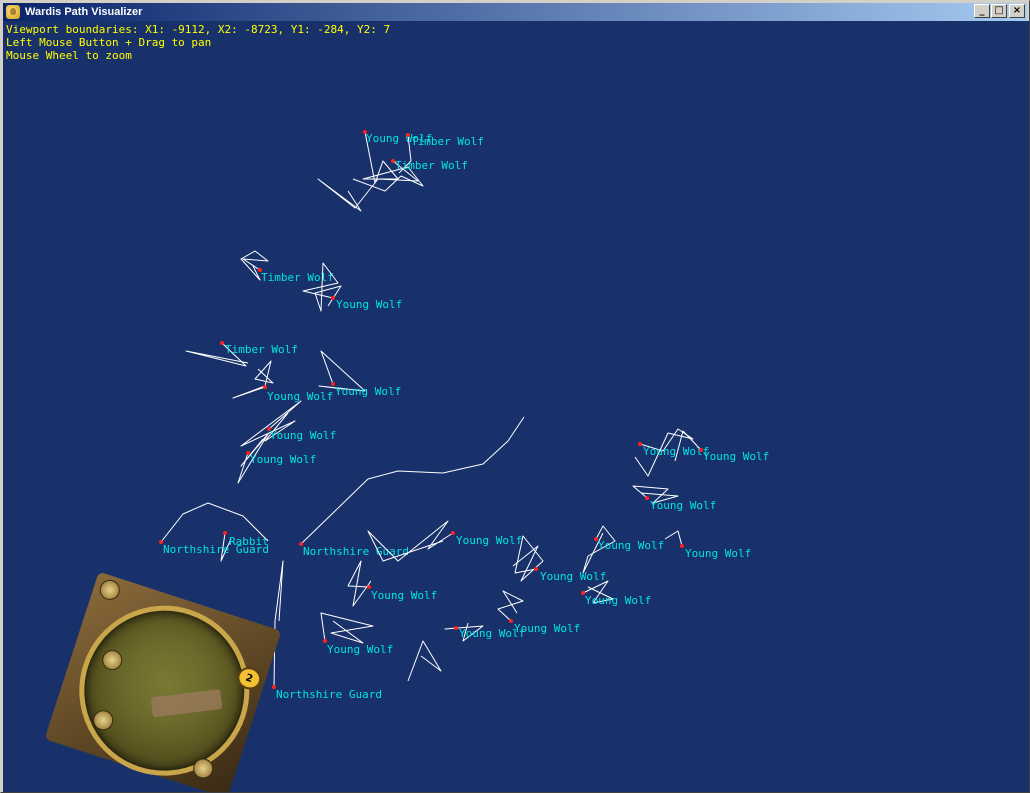 This screenshot has width=1030, height=793. I want to click on app-icon, so click(13, 12).